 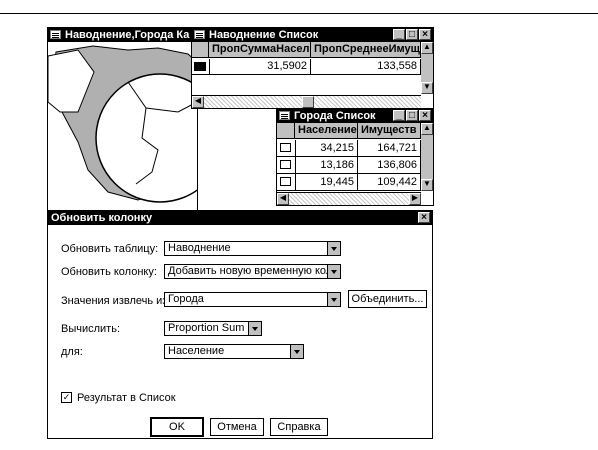 I want to click on table-label: Обновить таблицу:, so click(x=110, y=249).